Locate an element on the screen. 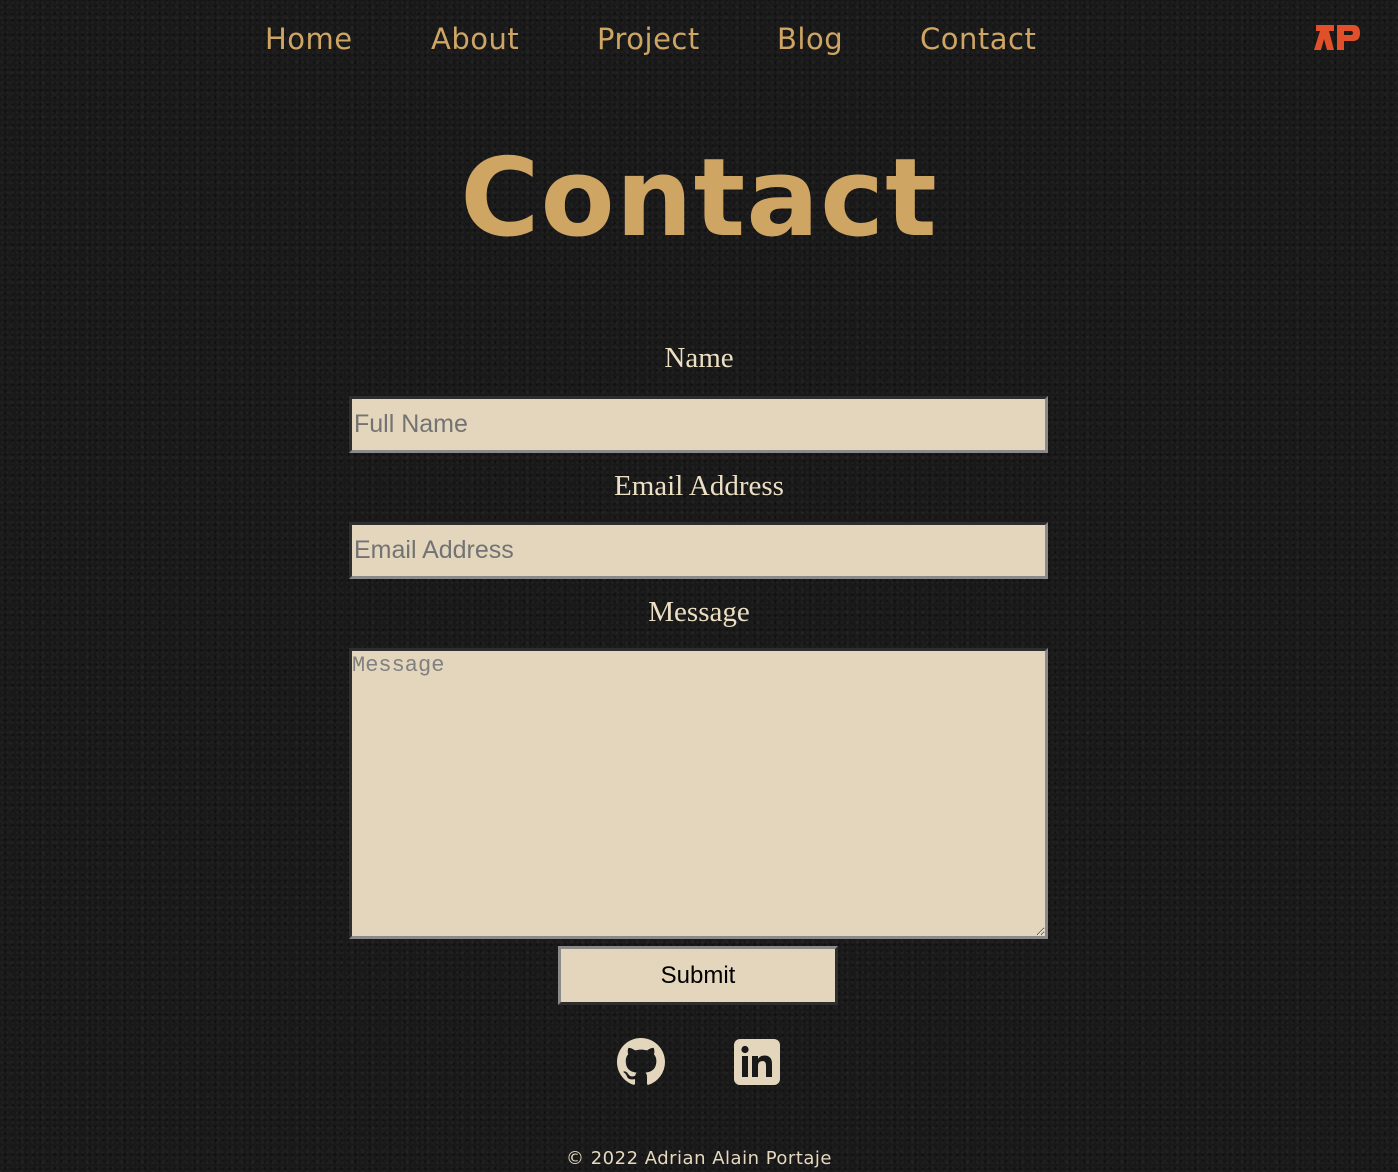  message-textarea is located at coordinates (698, 793).